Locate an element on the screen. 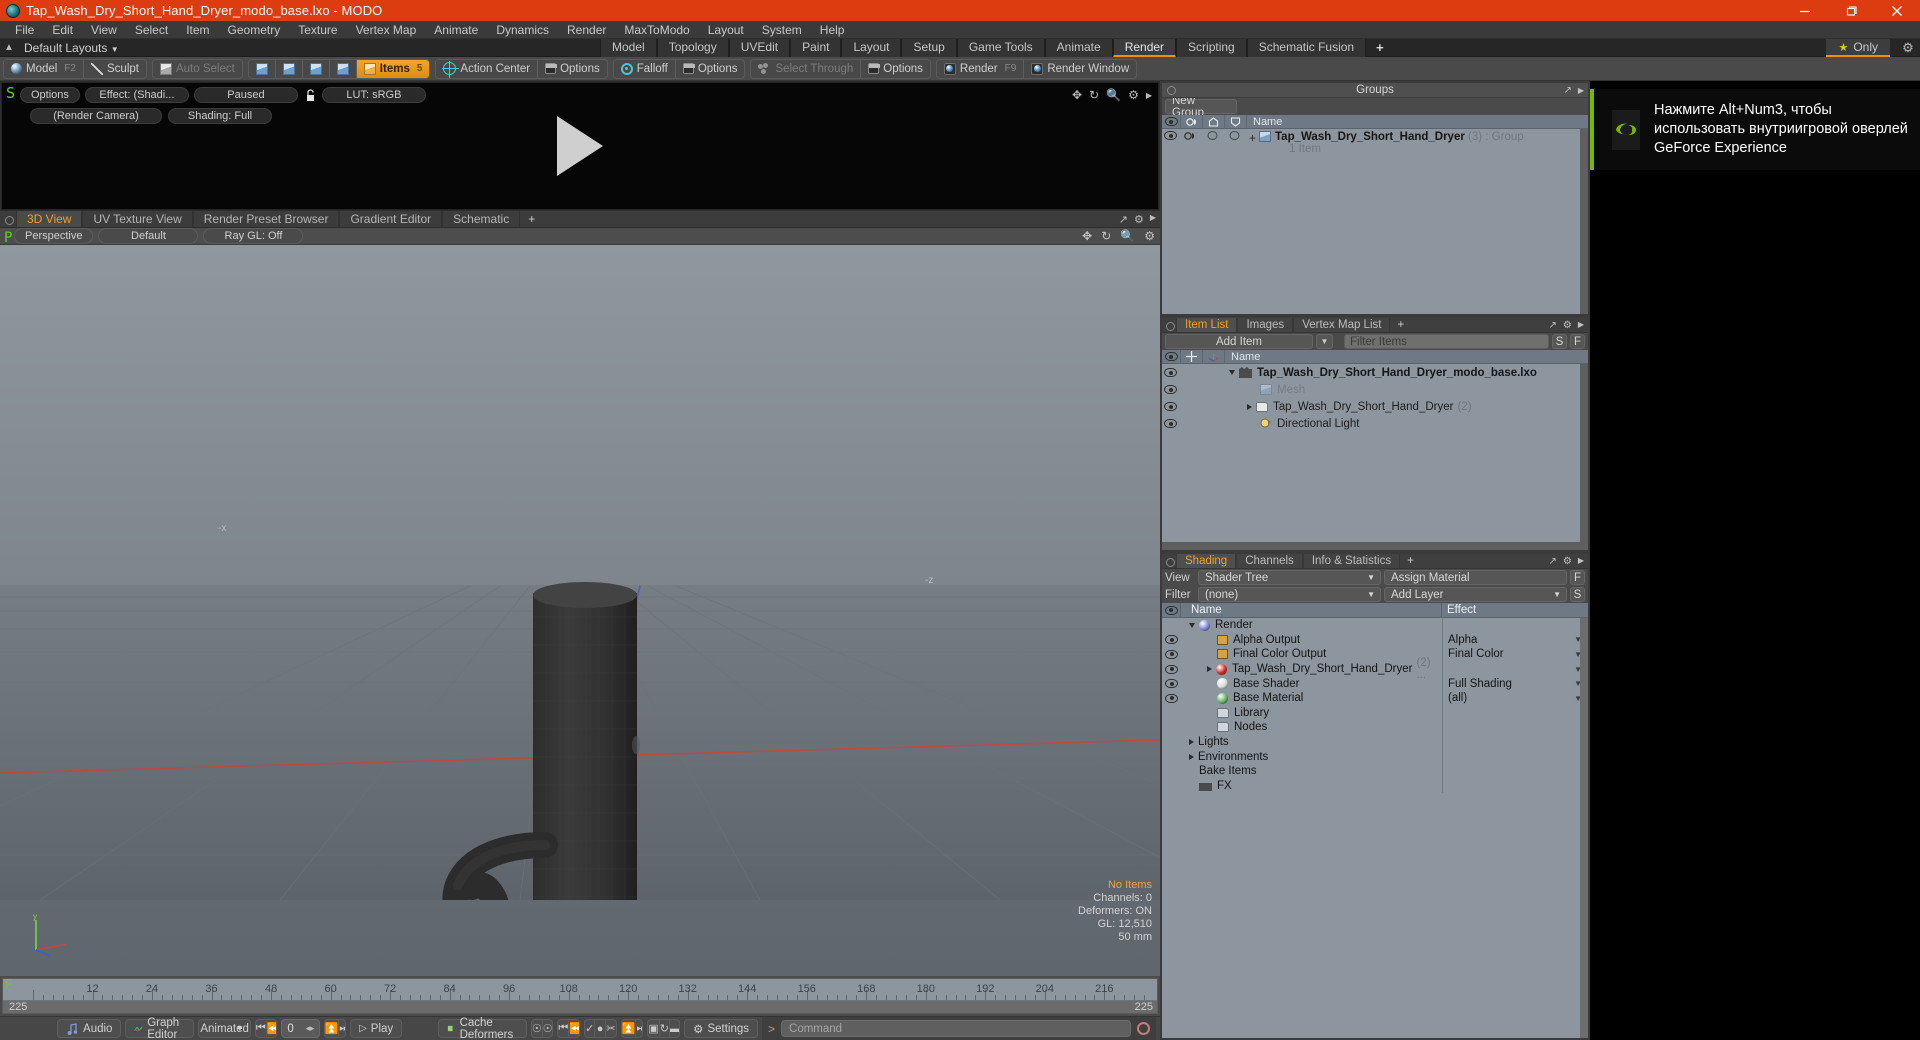  shading-s-button: S is located at coordinates (1577, 594).